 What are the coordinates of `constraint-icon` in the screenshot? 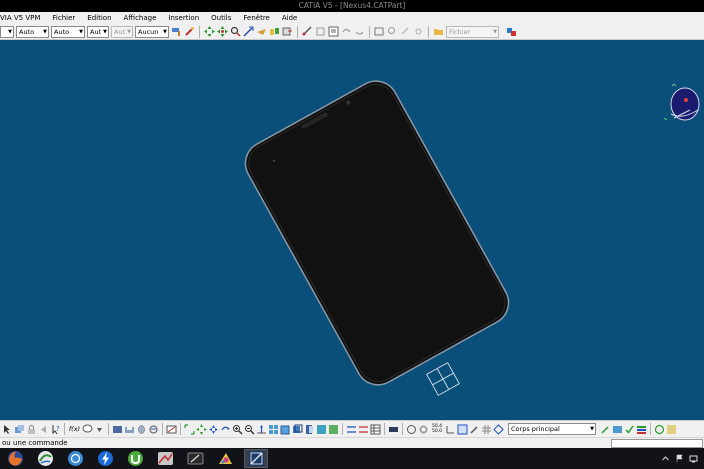 It's located at (351, 429).